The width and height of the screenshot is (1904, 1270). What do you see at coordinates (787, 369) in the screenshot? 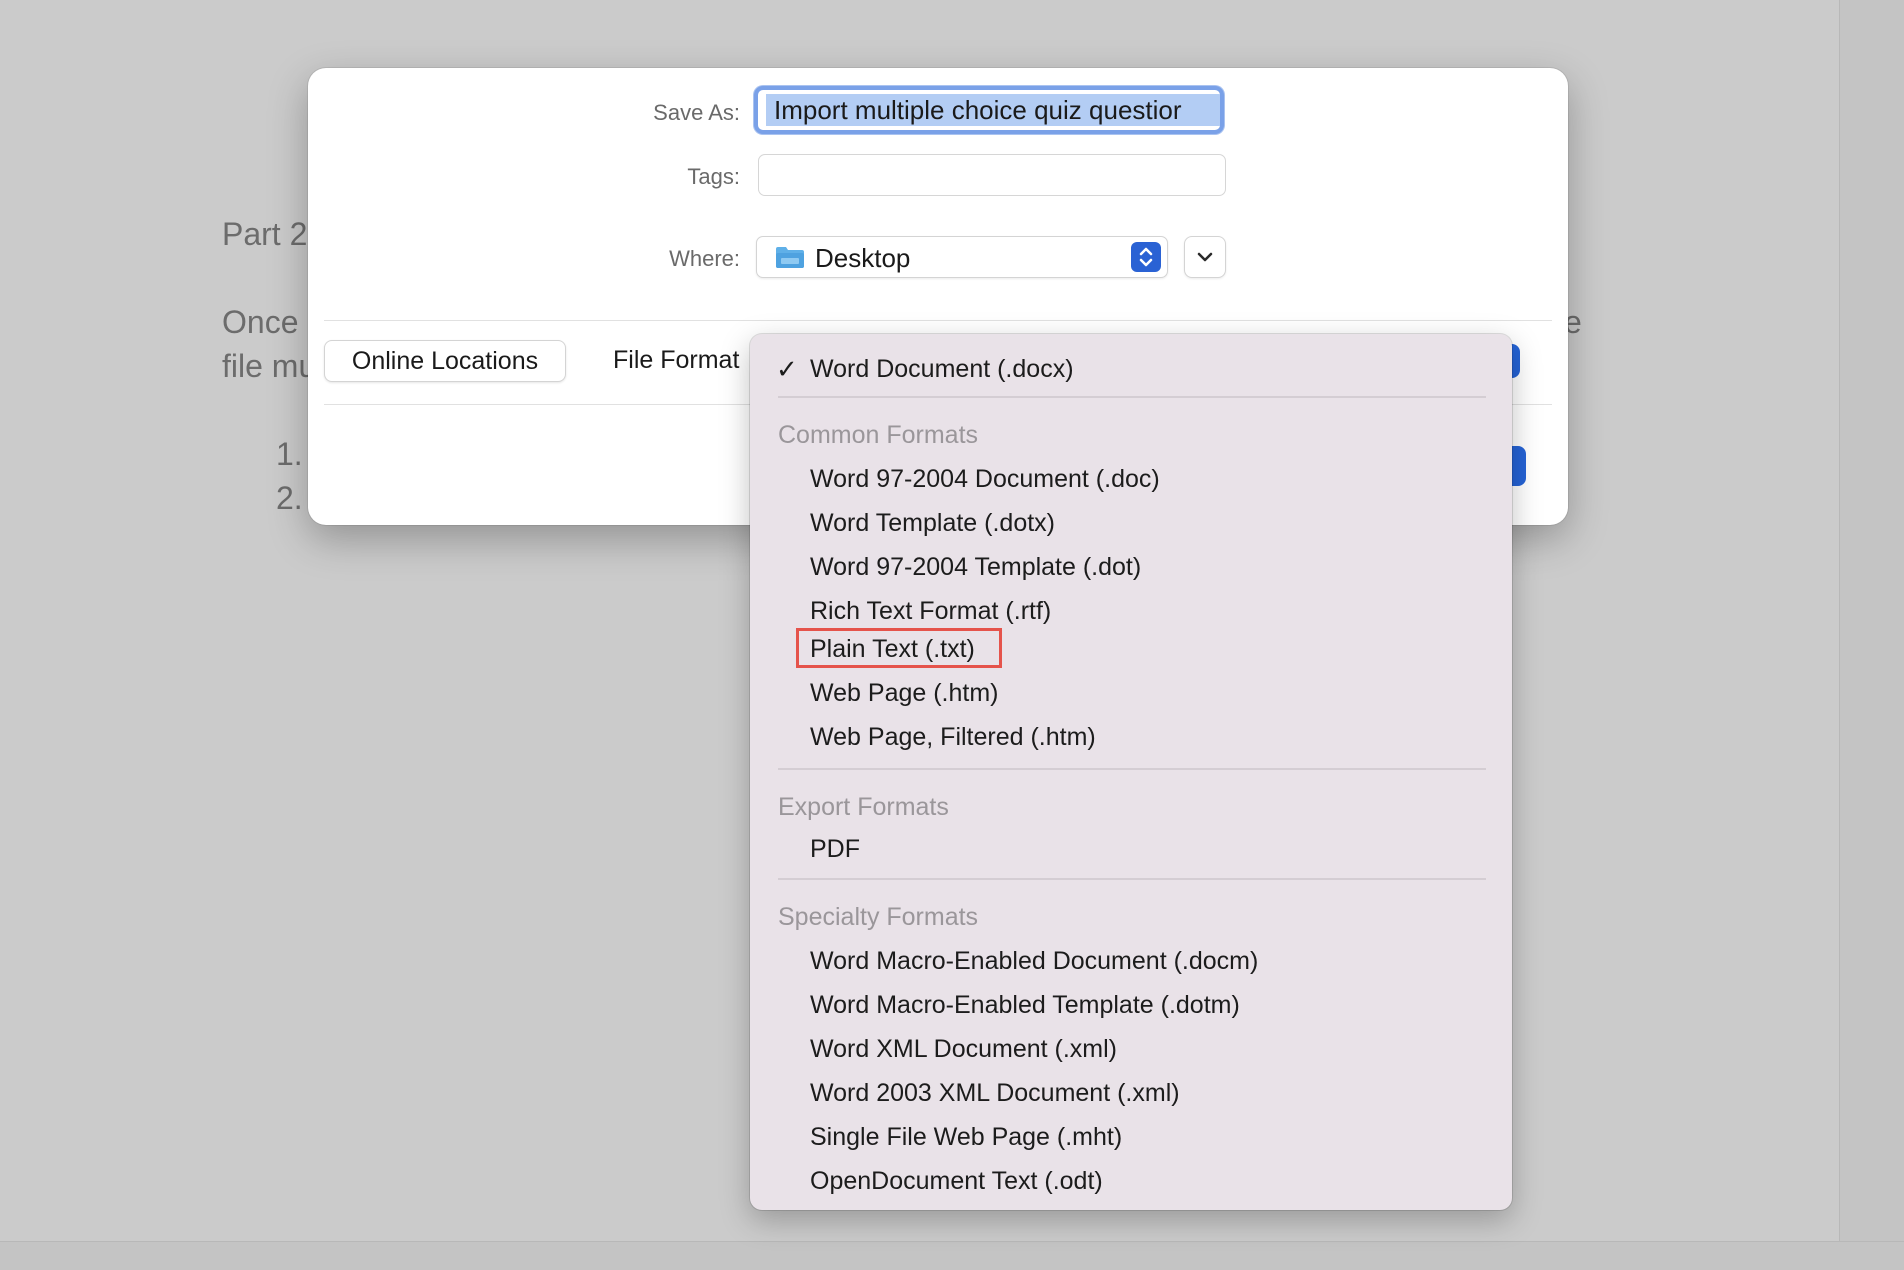
I see `checkmark-icon: ✓` at bounding box center [787, 369].